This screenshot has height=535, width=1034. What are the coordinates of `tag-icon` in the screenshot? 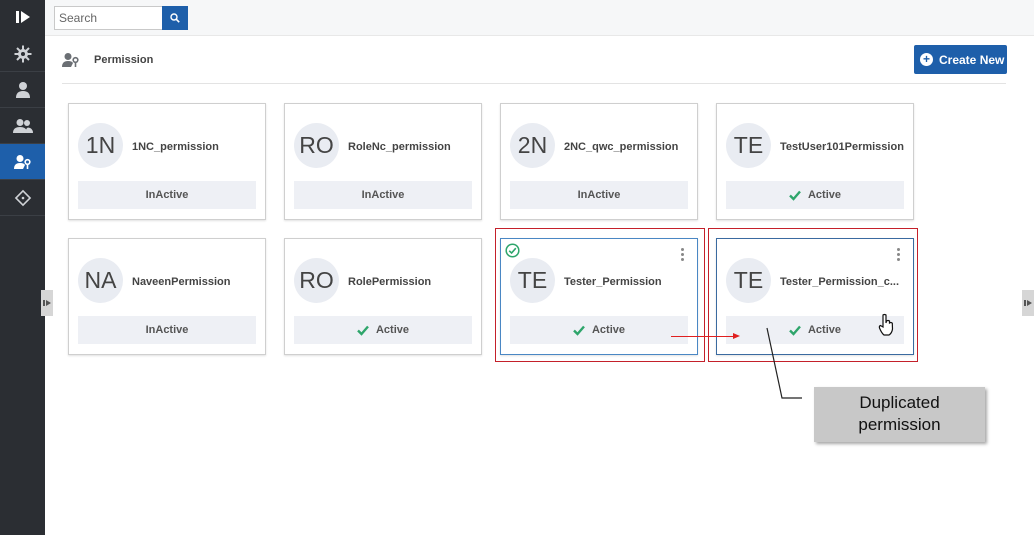 It's located at (22, 197).